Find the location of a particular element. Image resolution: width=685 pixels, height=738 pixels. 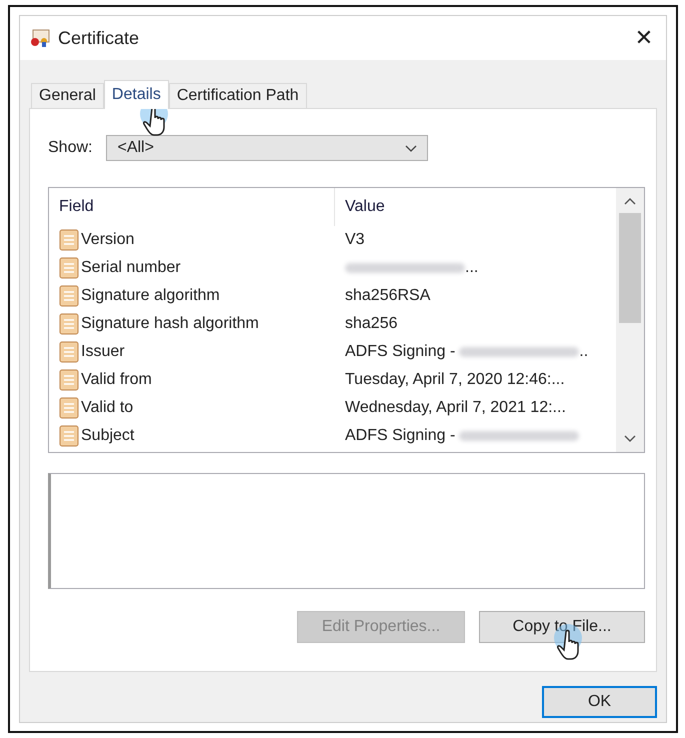

field-name: Signature hash algorithm is located at coordinates (170, 324).